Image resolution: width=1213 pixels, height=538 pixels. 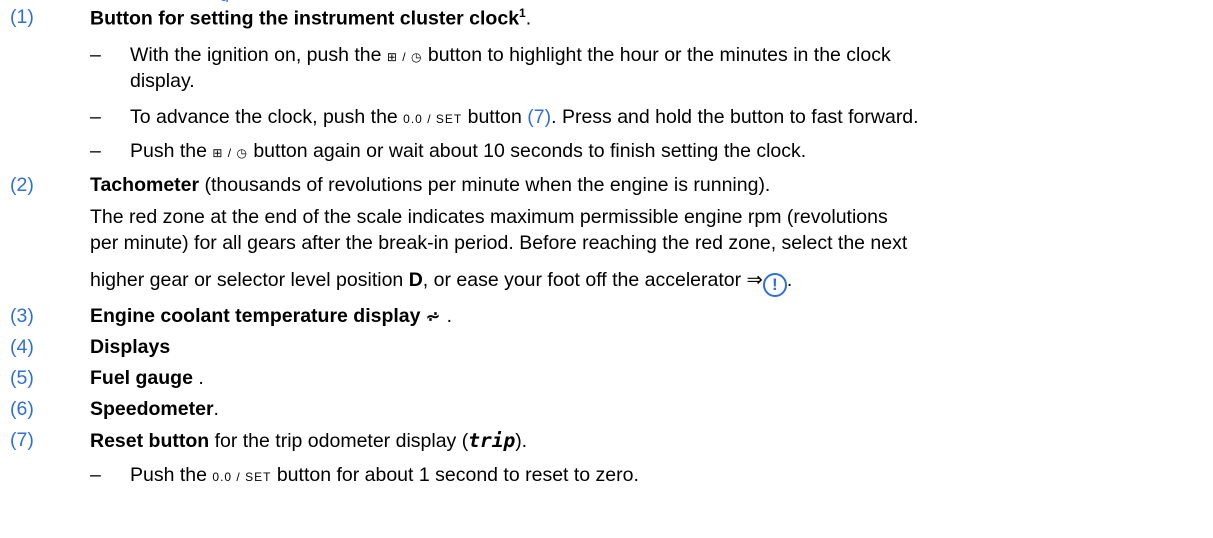 I want to click on item-title: Fuel gauge ., so click(x=147, y=378).